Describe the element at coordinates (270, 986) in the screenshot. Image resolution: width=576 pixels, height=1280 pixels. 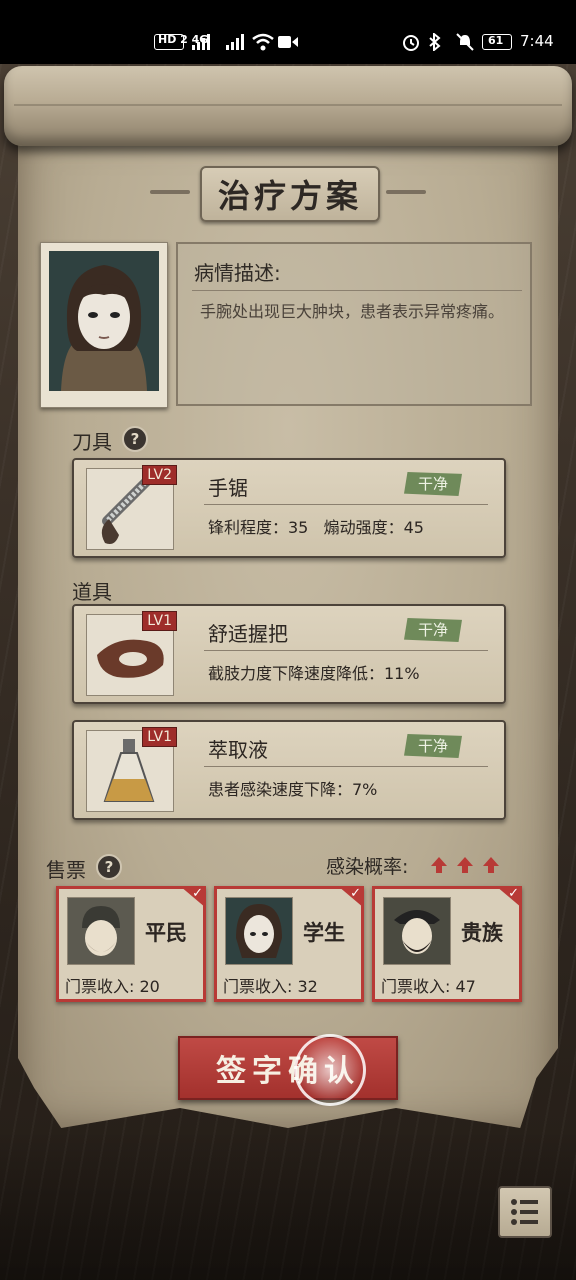
I see `student-income: 门票收入: 32` at that location.